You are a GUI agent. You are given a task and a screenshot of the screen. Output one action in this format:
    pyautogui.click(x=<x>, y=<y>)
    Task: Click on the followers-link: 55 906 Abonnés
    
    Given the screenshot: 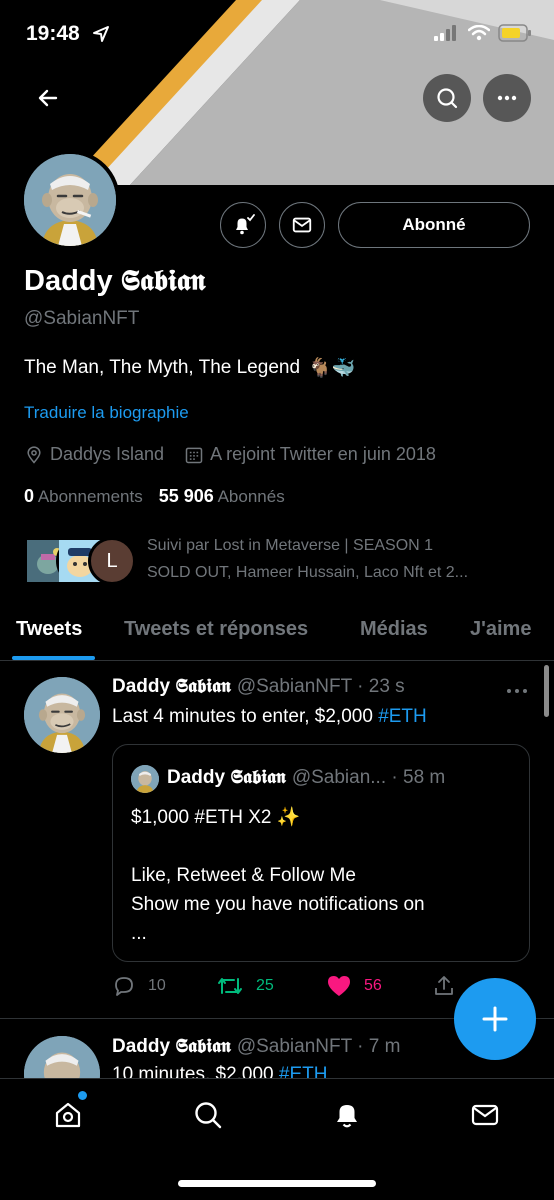 What is the action you would take?
    pyautogui.click(x=222, y=496)
    